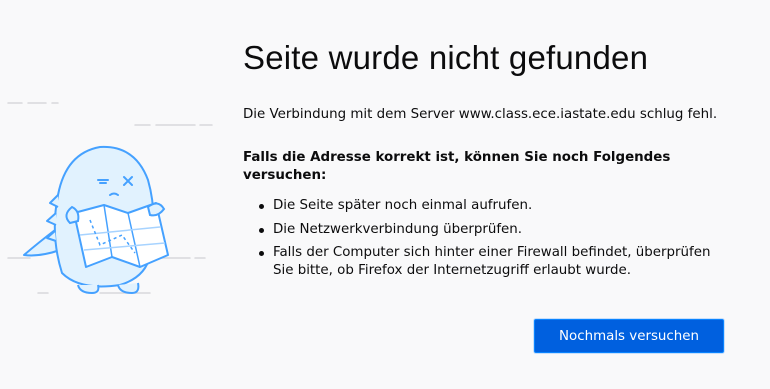 This screenshot has height=389, width=770. I want to click on list-item: Die Seite später noch einmal aufrufen., so click(496, 206).